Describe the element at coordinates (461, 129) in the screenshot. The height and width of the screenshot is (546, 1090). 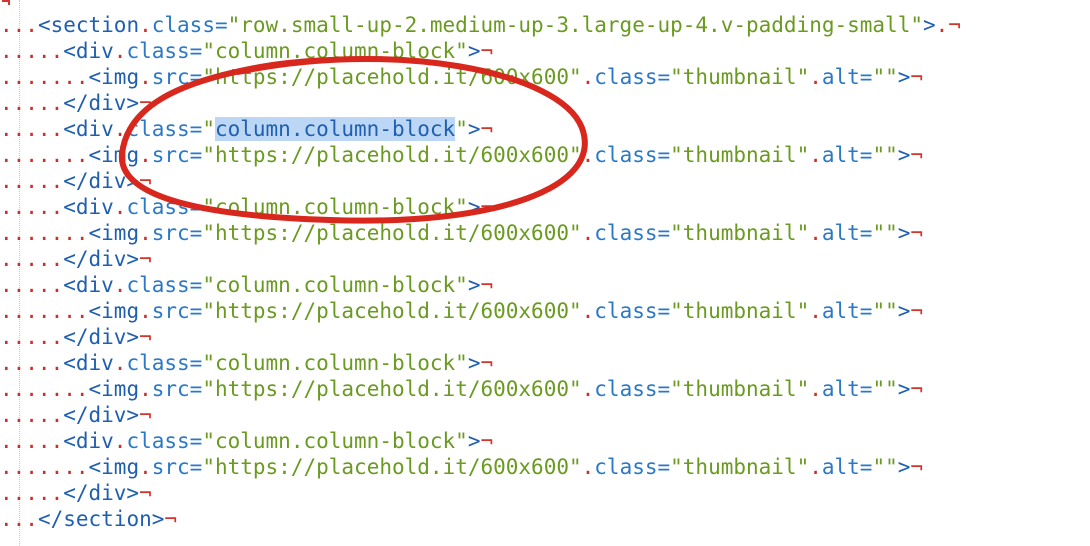
I see `code-string: "` at that location.